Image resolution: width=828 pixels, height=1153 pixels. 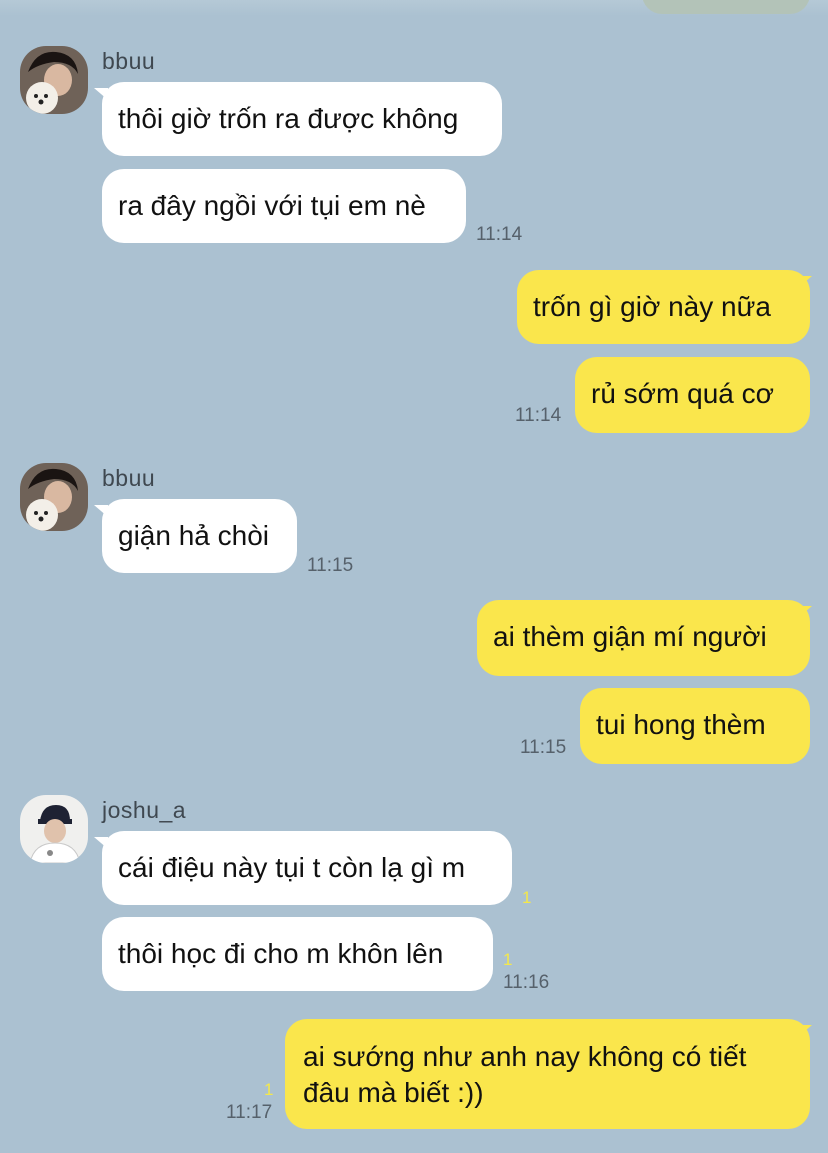 What do you see at coordinates (307, 868) in the screenshot?
I see `message-bubble: cái điệu này tụi t còn lạ gì m` at bounding box center [307, 868].